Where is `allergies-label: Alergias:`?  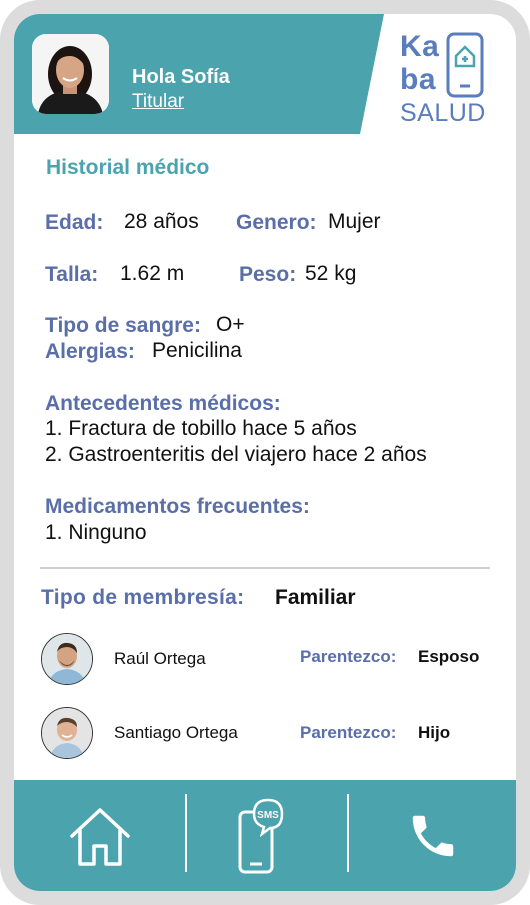
allergies-label: Alergias: is located at coordinates (90, 351).